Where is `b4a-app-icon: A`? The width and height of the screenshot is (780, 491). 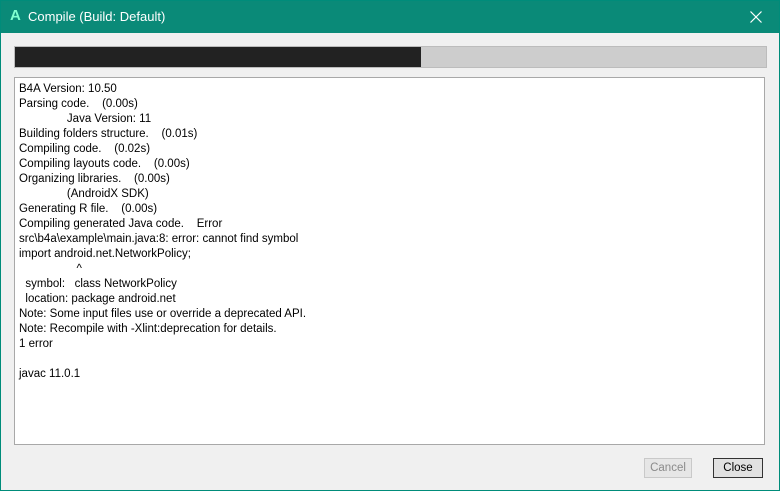
b4a-app-icon: A is located at coordinates (15, 15).